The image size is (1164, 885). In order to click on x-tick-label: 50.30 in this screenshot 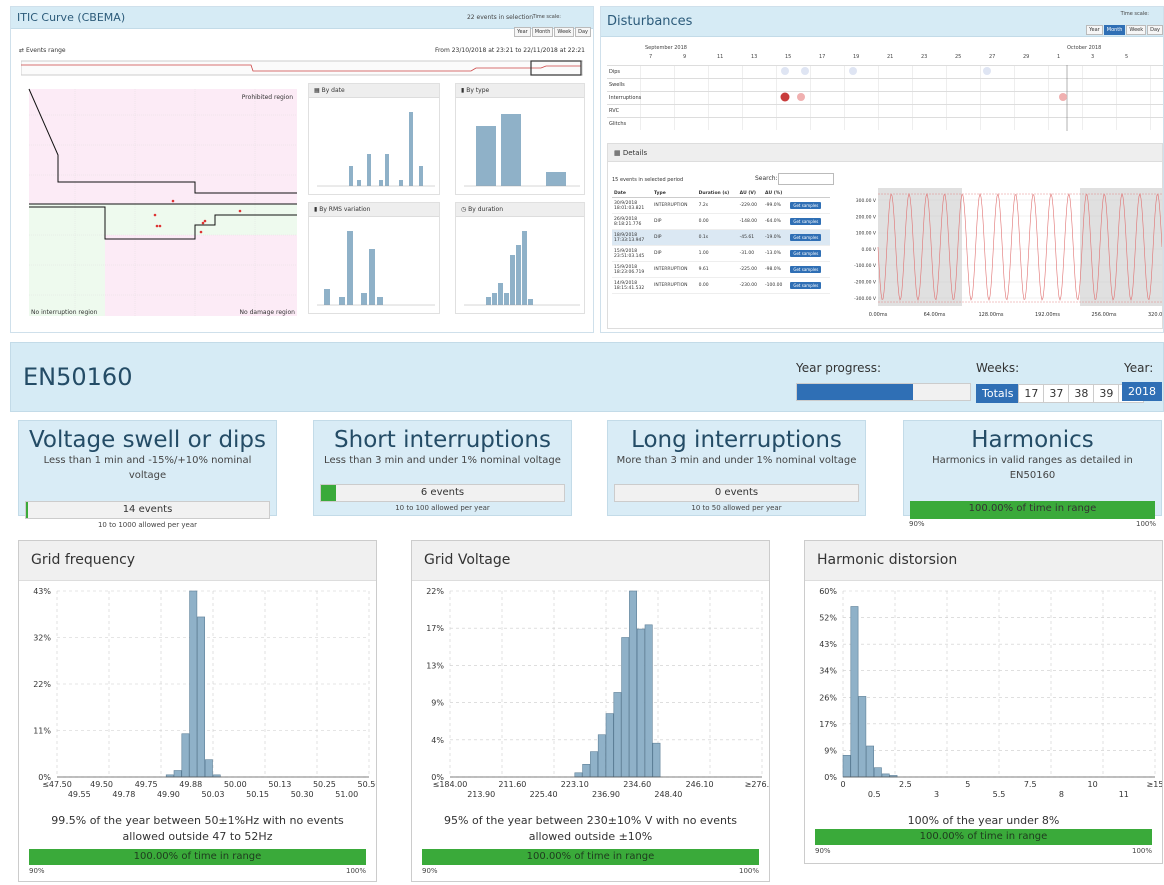, I will do `click(302, 794)`.